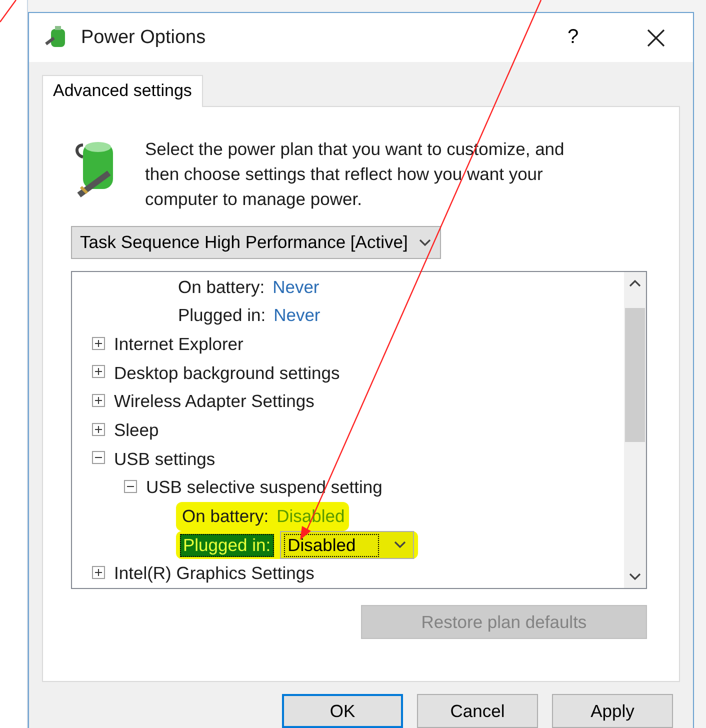  Describe the element at coordinates (144, 37) in the screenshot. I see `window-title: Power Options` at that location.